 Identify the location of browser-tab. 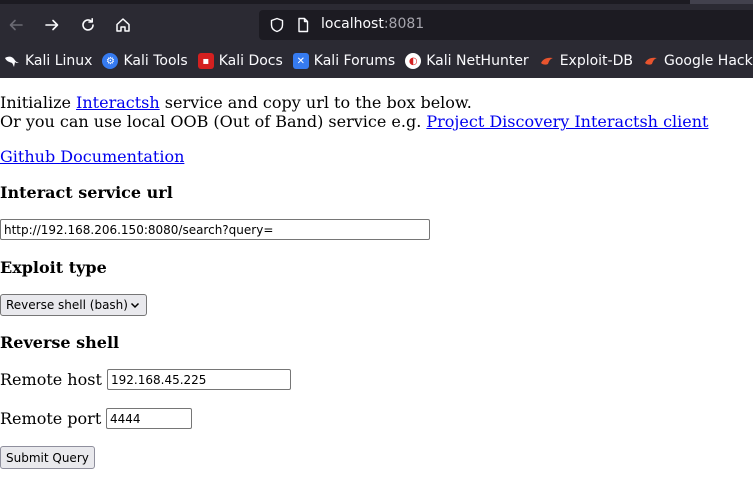
(721, 2).